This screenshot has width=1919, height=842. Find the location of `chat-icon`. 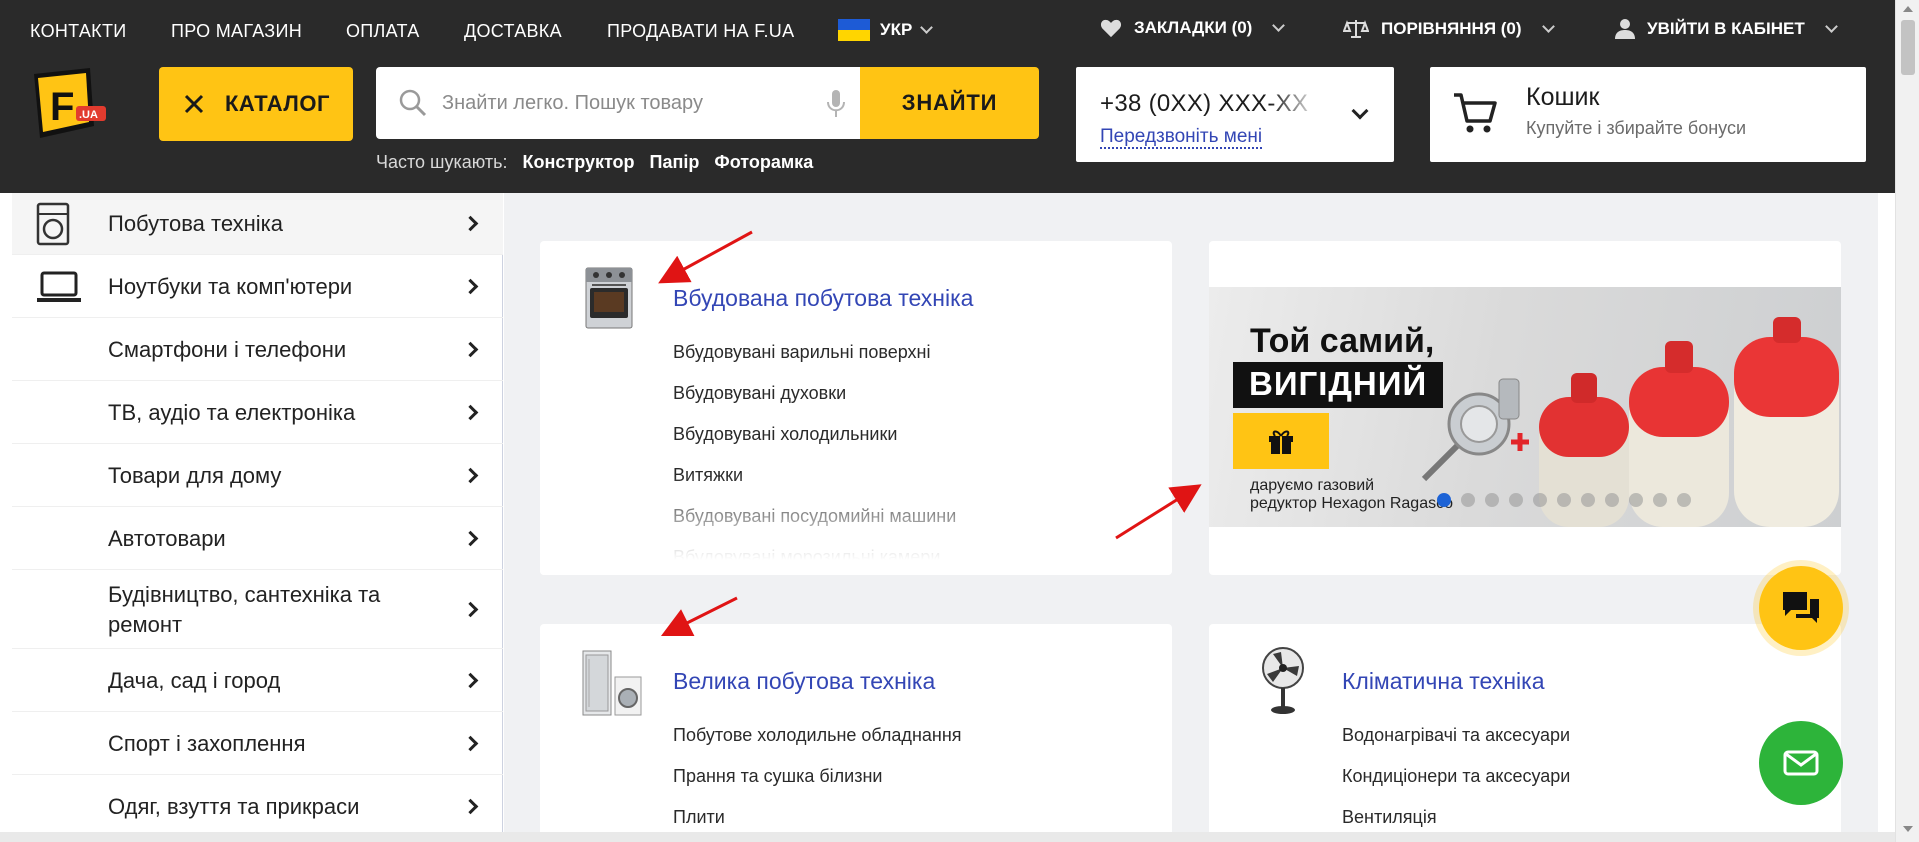

chat-icon is located at coordinates (1801, 607).